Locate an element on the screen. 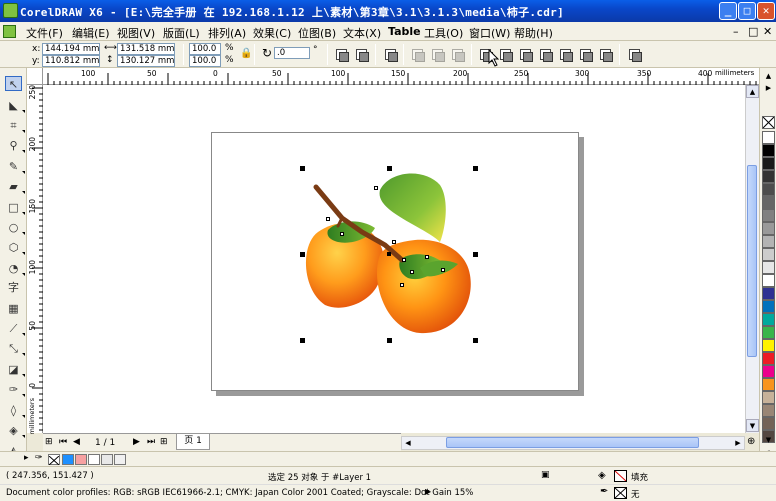 The height and width of the screenshot is (501, 776). page-tab-1: 页 1 is located at coordinates (193, 442).